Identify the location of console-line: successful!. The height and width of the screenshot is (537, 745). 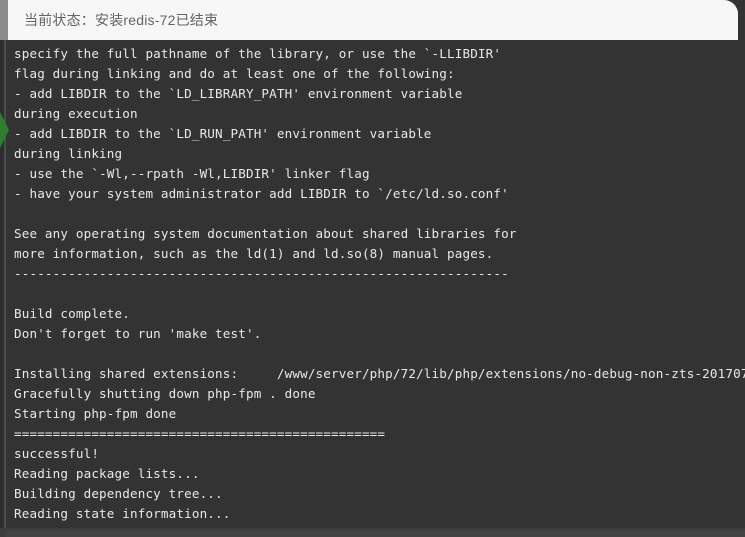
(57, 453).